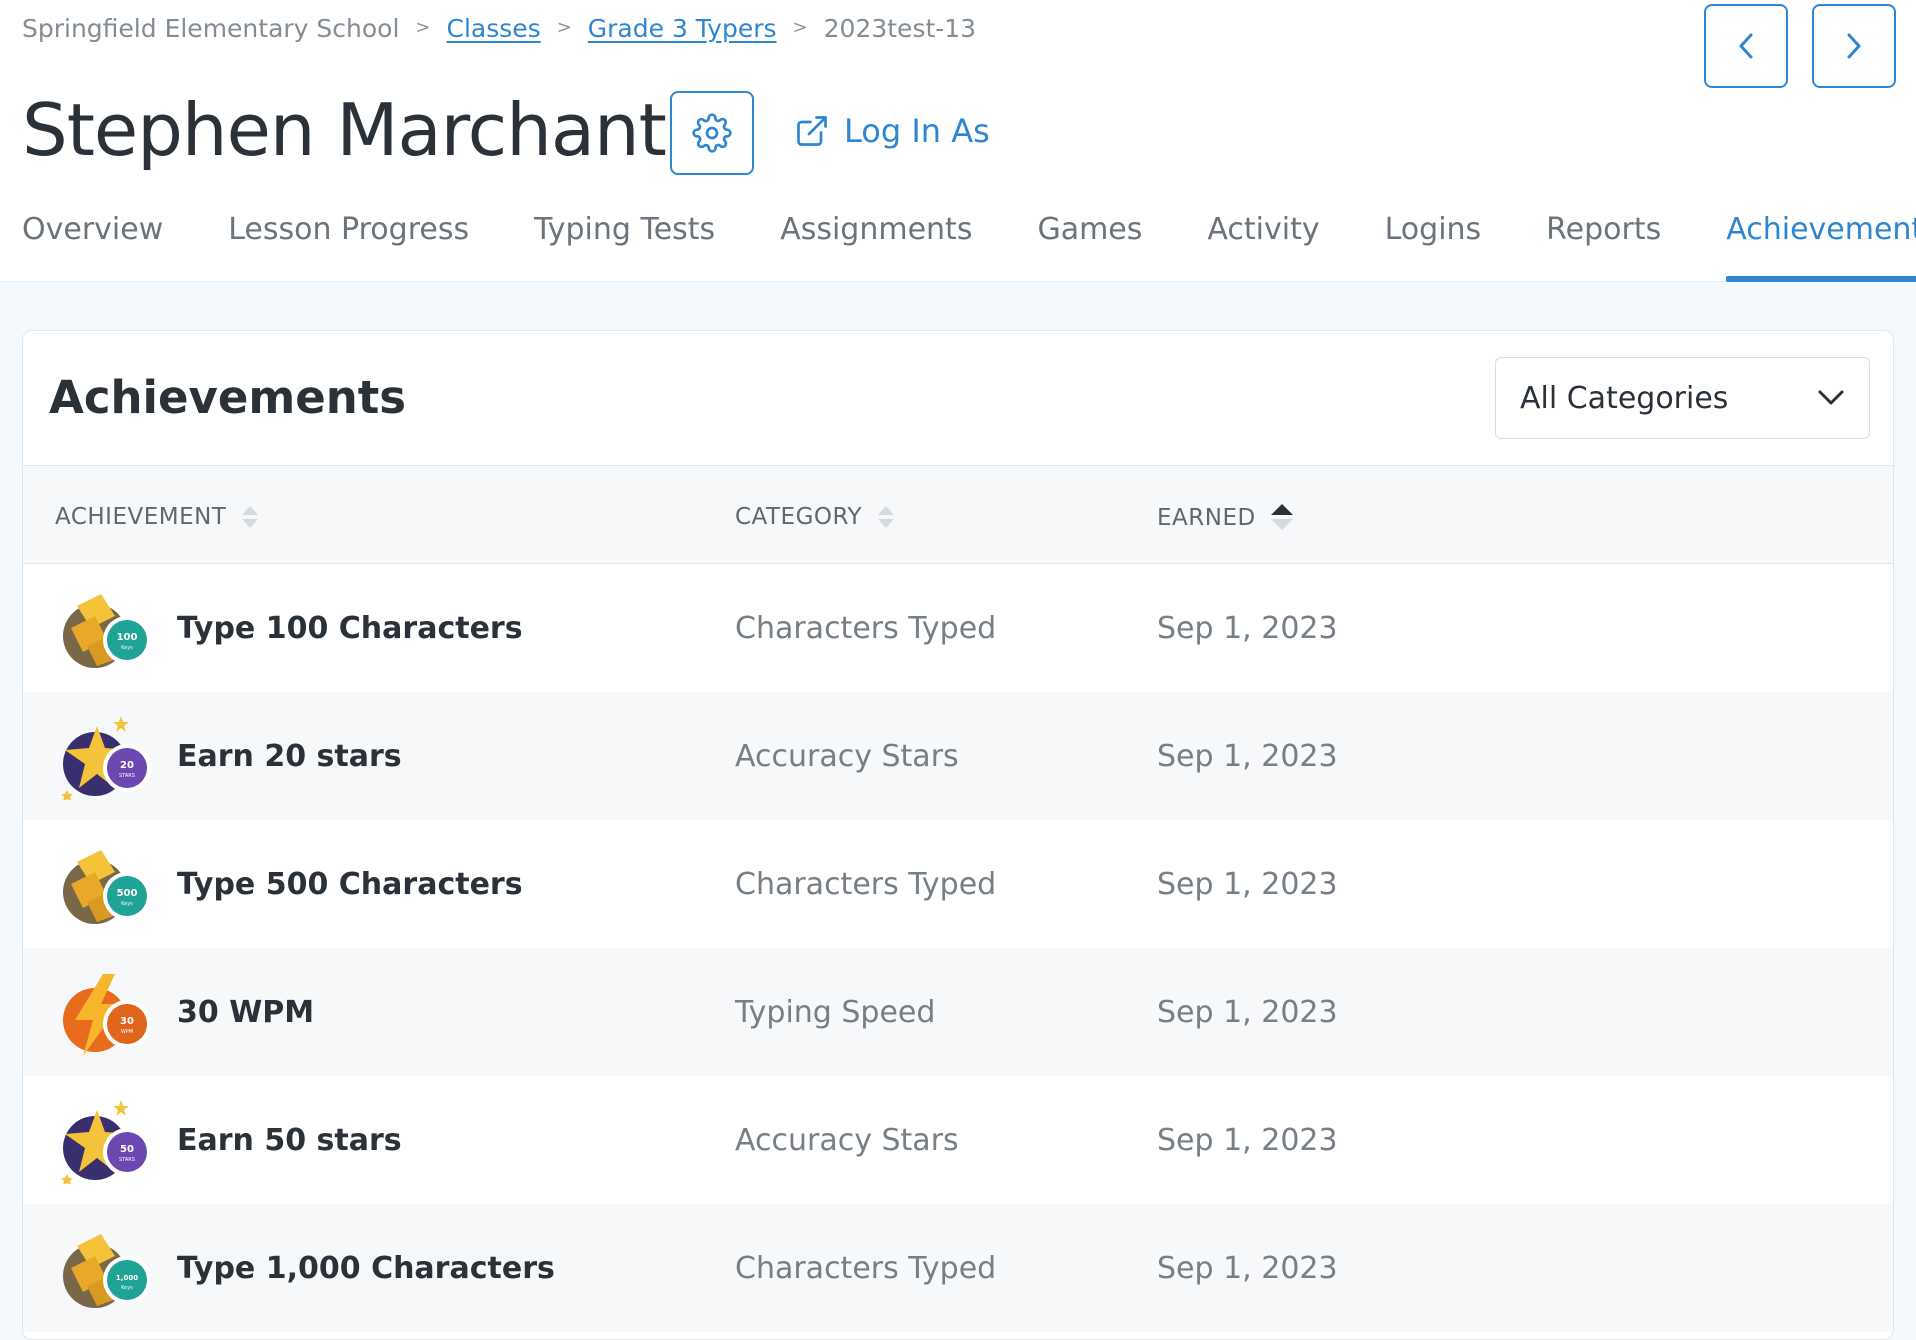  I want to click on student-settings-button, so click(712, 133).